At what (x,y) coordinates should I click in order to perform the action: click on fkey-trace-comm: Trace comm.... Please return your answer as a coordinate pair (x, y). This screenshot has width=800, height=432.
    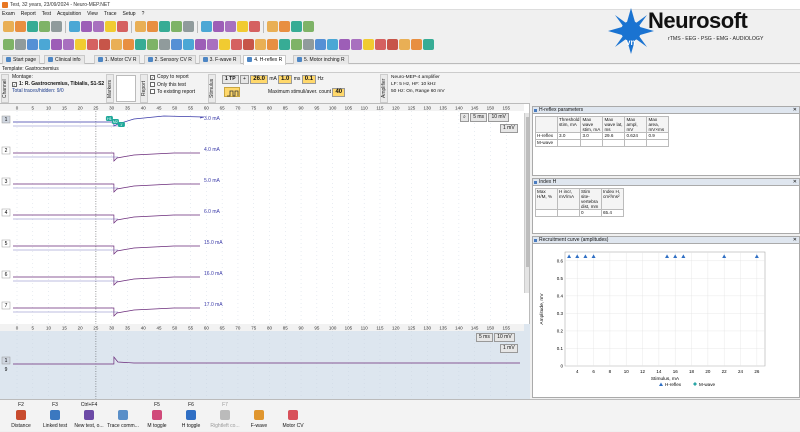
    Looking at the image, I should click on (123, 416).